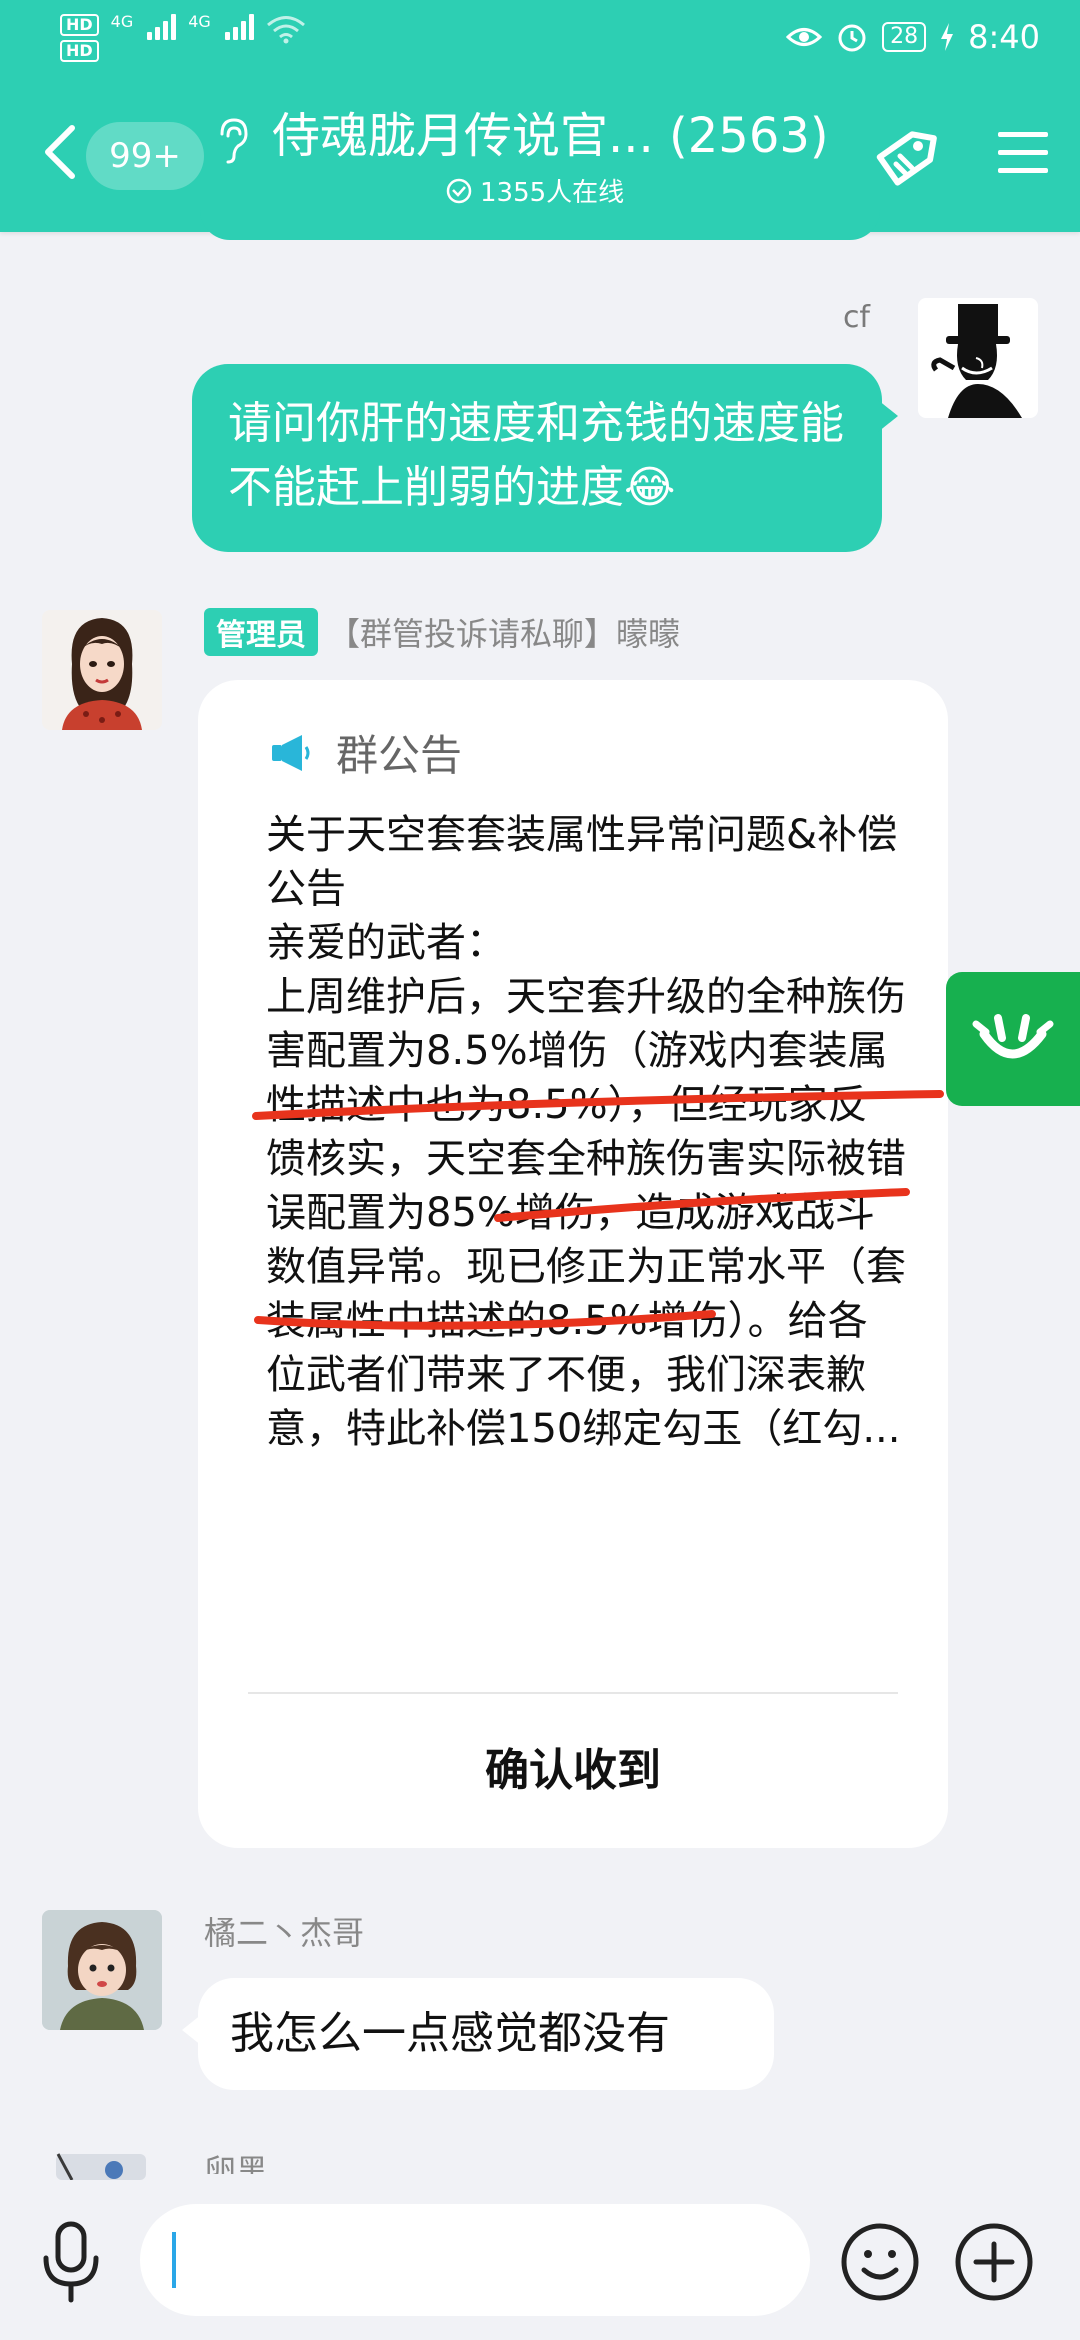 The height and width of the screenshot is (2340, 1080). I want to click on child-avatar, so click(102, 1970).